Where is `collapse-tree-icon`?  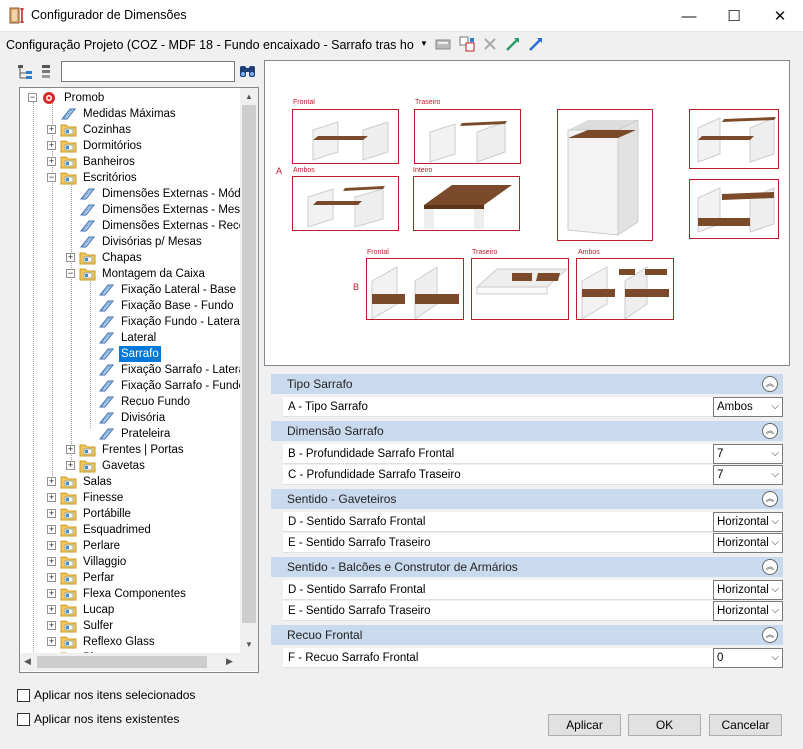
collapse-tree-icon is located at coordinates (25, 72).